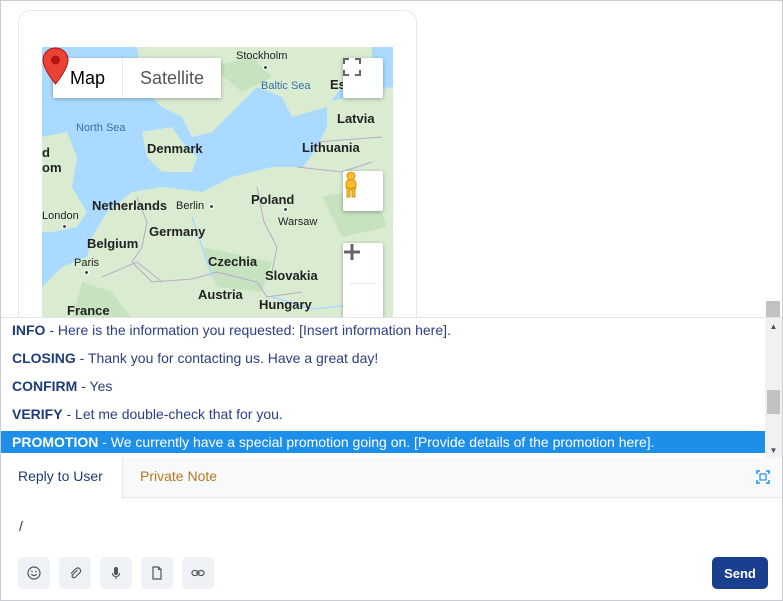  I want to click on tab-reply-to-user: Reply to User, so click(62, 478).